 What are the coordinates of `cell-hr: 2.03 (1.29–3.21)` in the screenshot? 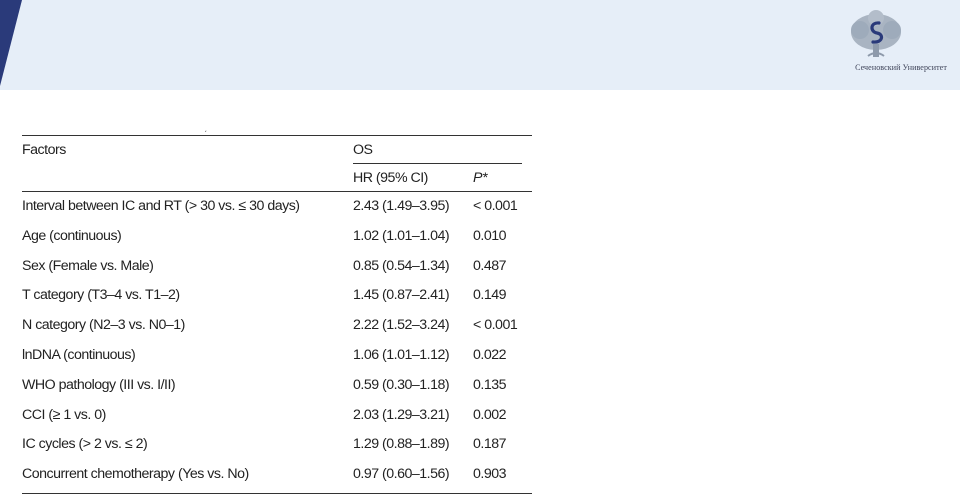 It's located at (401, 415).